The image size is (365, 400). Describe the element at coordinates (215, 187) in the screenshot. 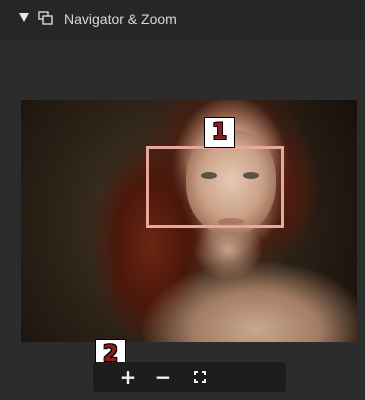

I see `zoom-viewport-rectangle` at that location.